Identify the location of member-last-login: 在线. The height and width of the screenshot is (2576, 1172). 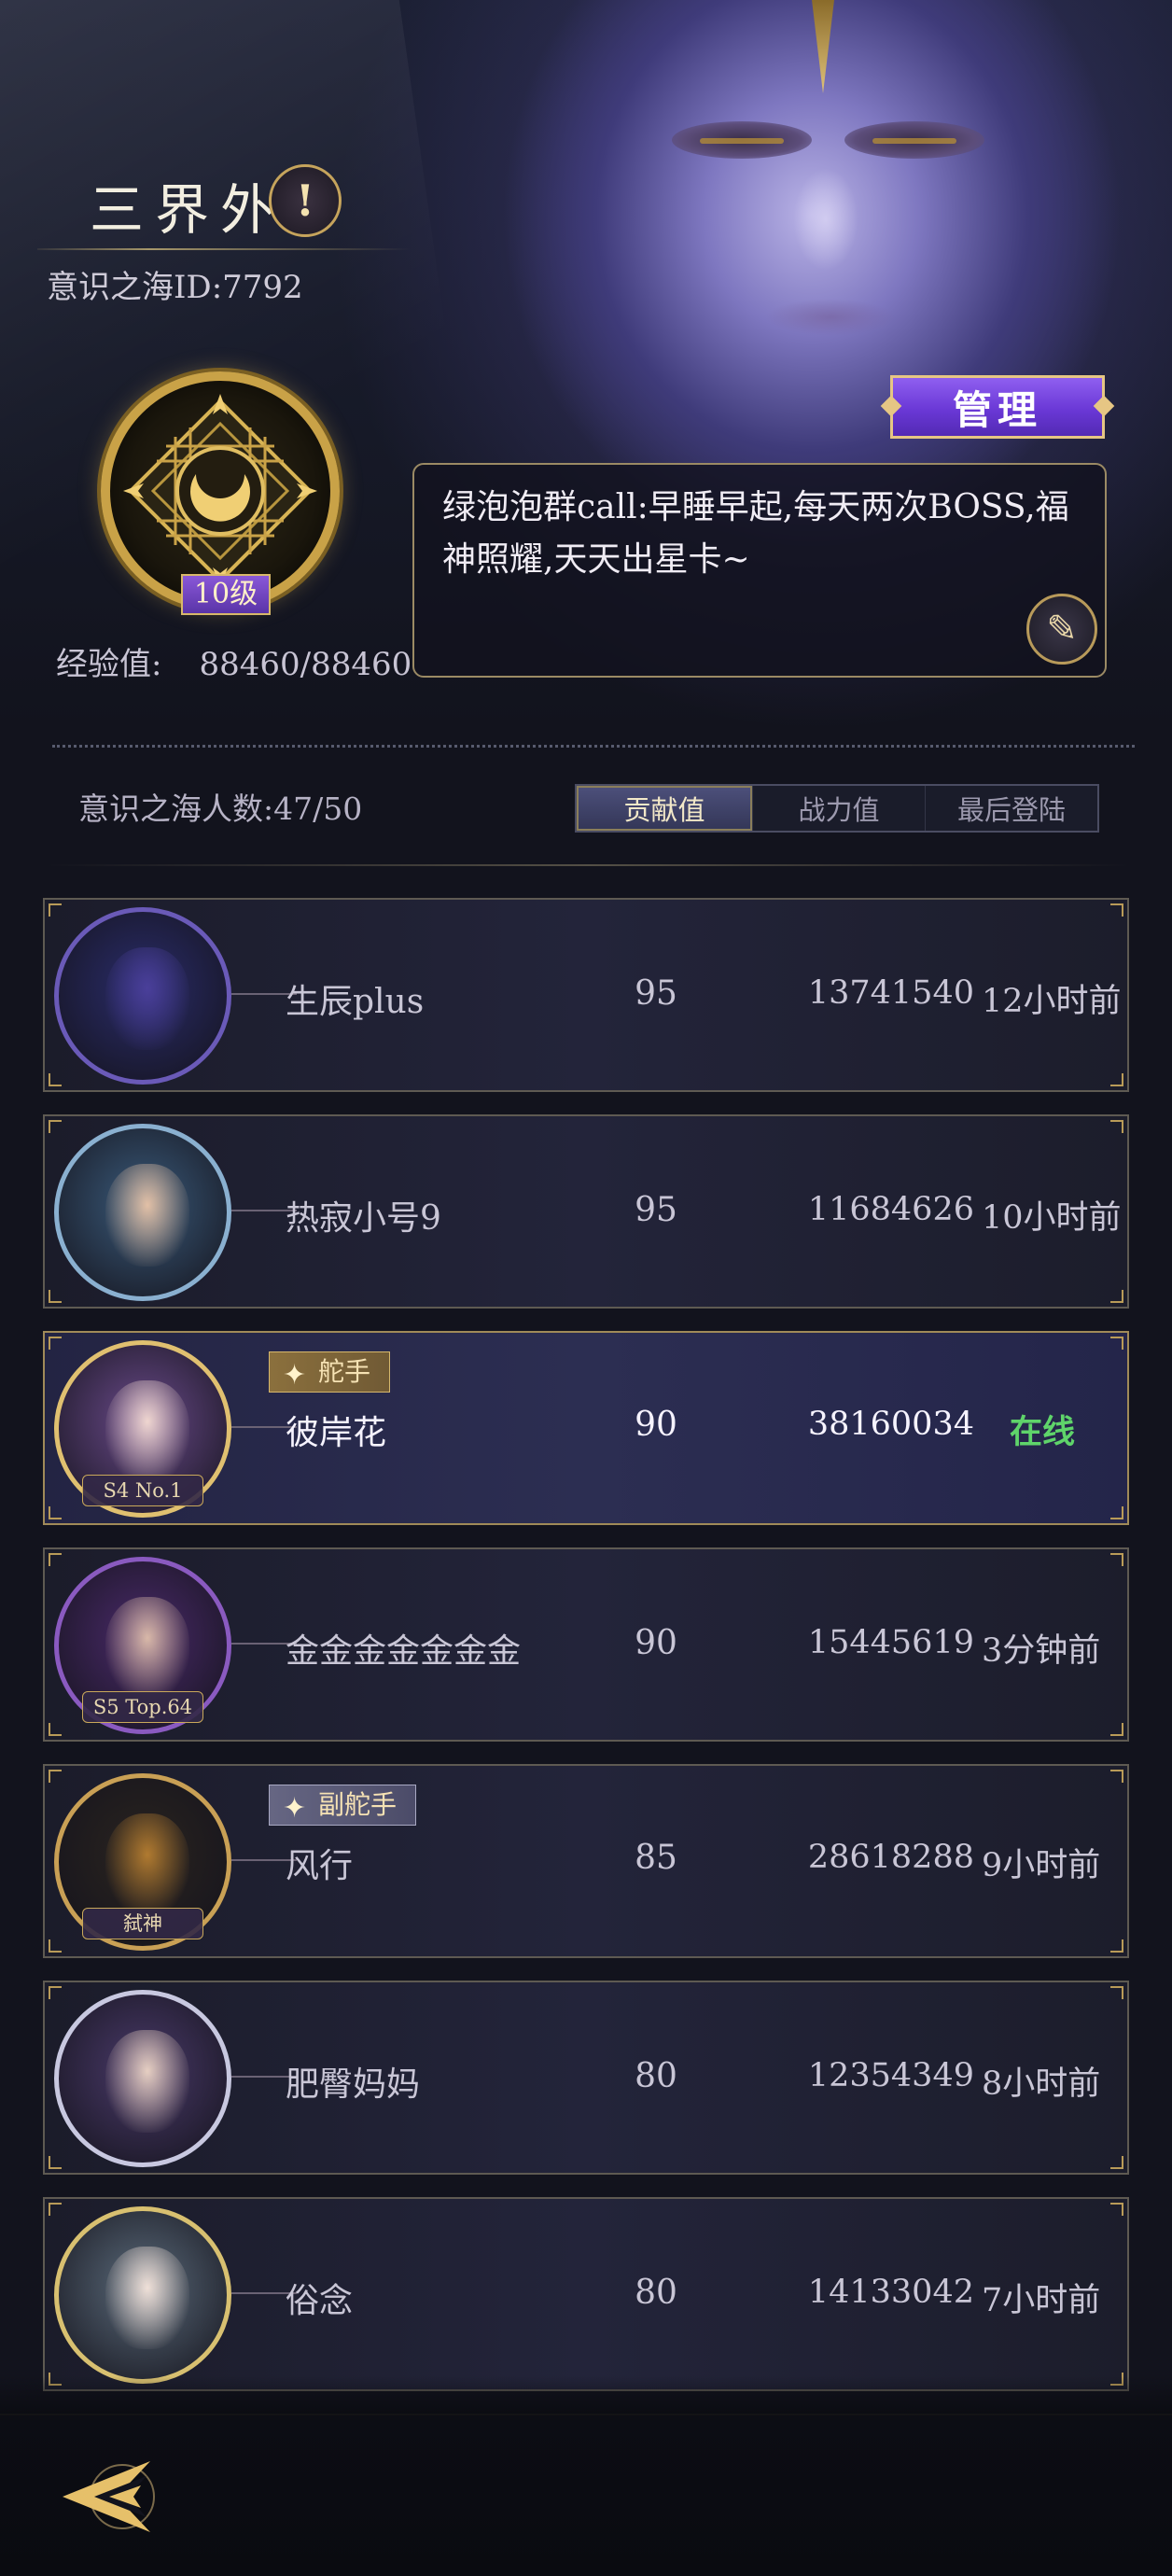
(1042, 1432).